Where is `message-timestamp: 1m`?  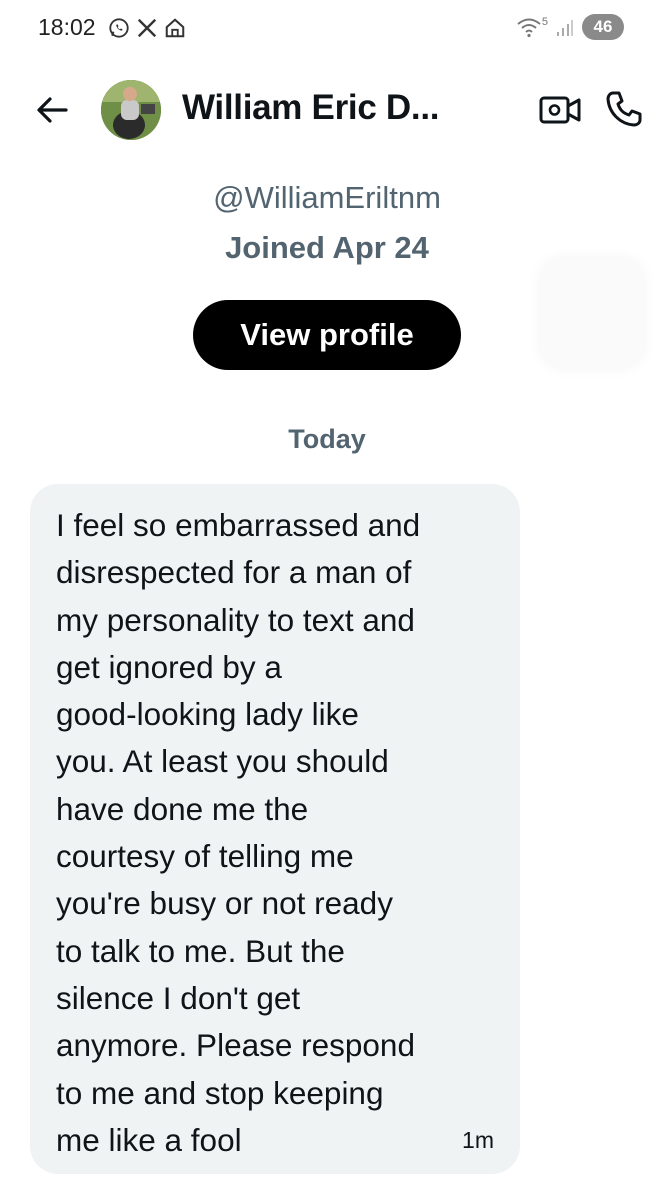 message-timestamp: 1m is located at coordinates (478, 1140).